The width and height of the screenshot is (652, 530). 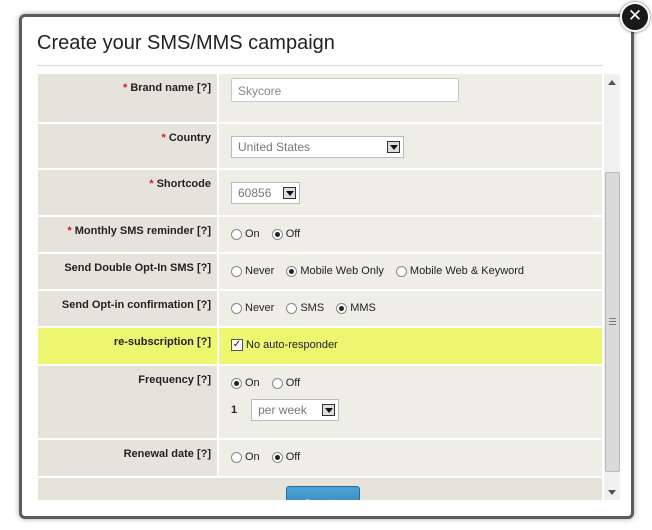 What do you see at coordinates (186, 43) in the screenshot?
I see `dialog-title: Create your SMS/MMS campaign` at bounding box center [186, 43].